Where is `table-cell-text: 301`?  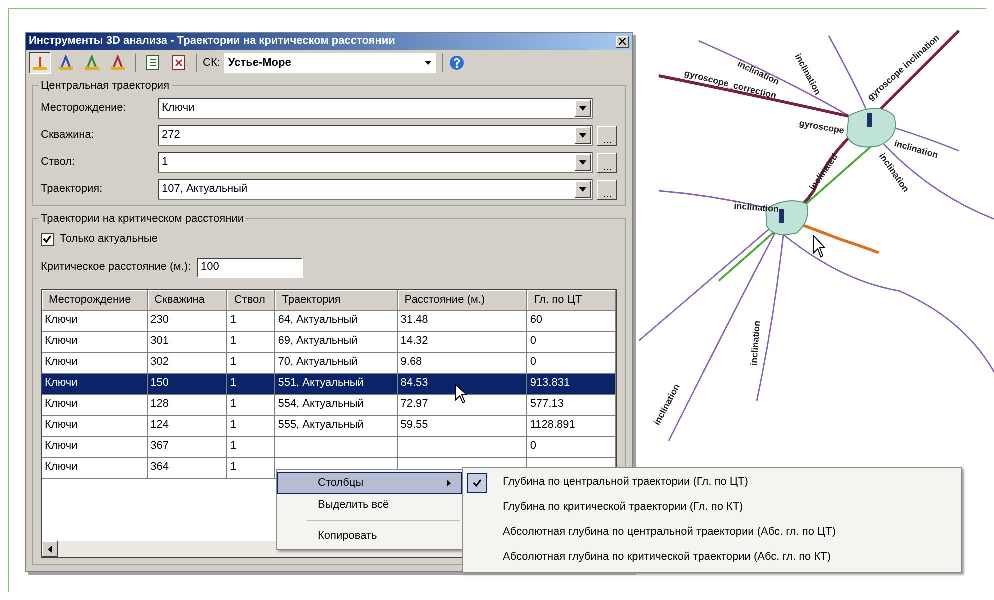
table-cell-text: 301 is located at coordinates (159, 342).